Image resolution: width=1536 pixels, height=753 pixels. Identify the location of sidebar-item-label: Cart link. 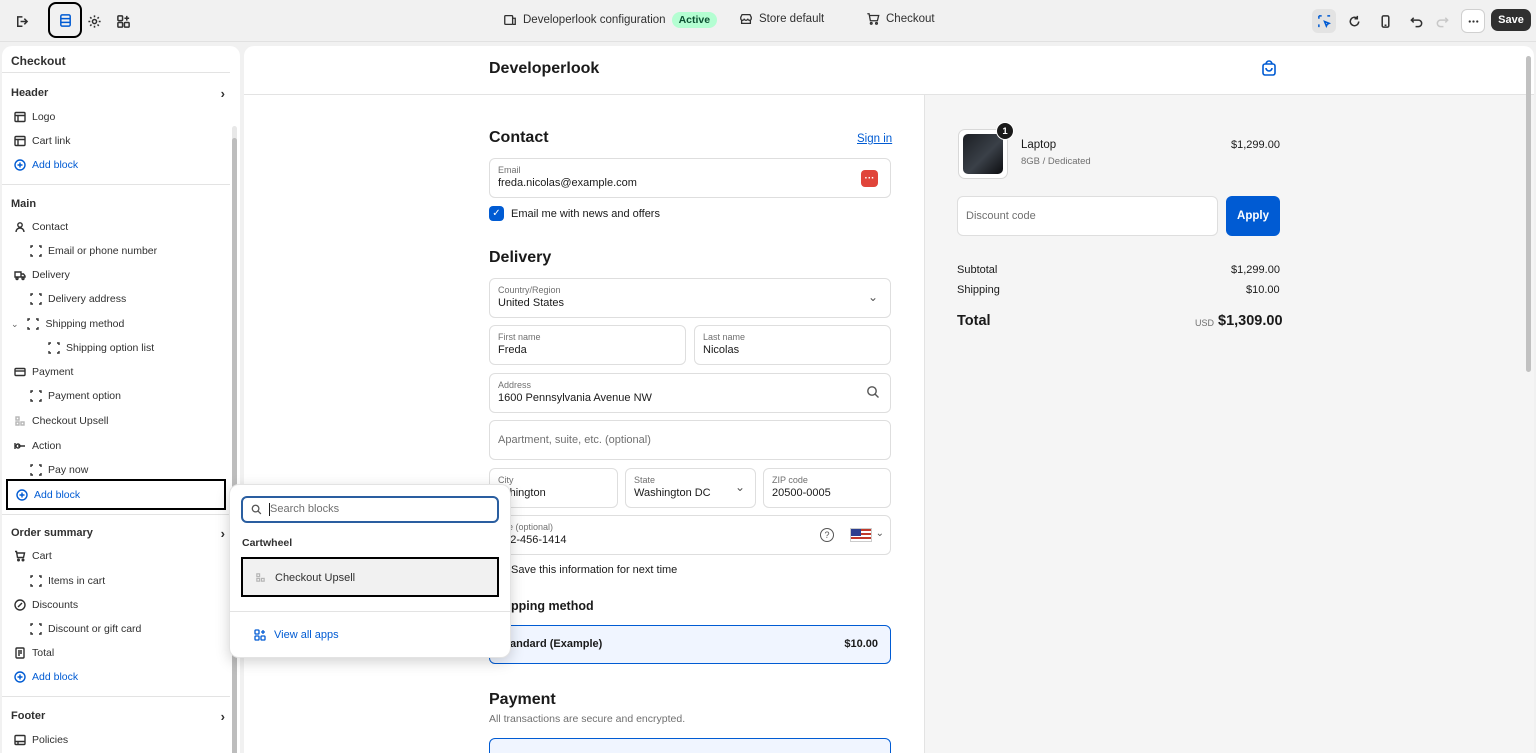
(51, 141).